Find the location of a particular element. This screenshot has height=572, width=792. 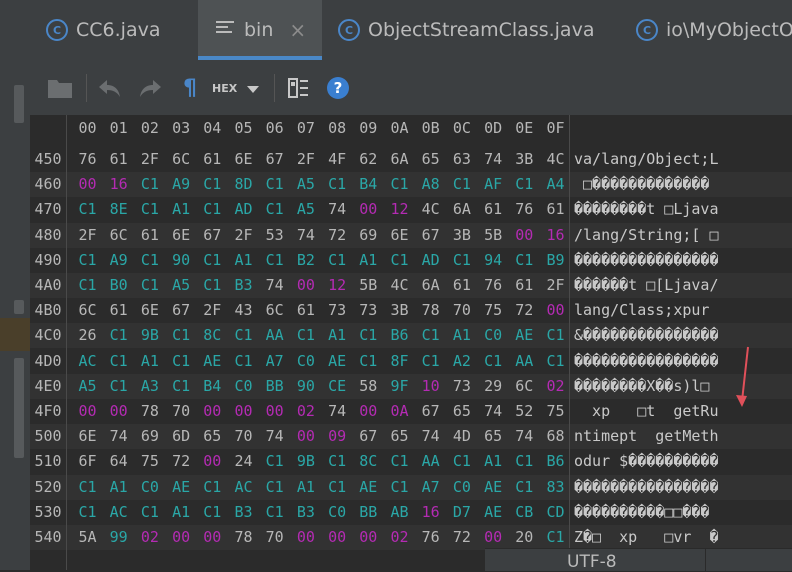

hex-byte: A9 is located at coordinates (181, 184).